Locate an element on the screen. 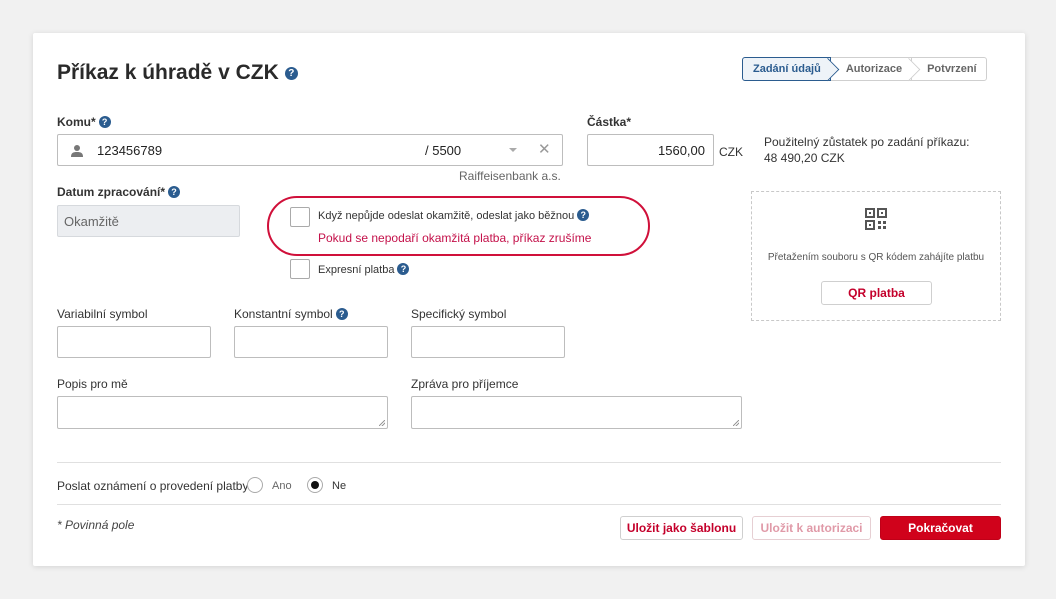 The image size is (1056, 599). amount-label: Částka* is located at coordinates (609, 122).